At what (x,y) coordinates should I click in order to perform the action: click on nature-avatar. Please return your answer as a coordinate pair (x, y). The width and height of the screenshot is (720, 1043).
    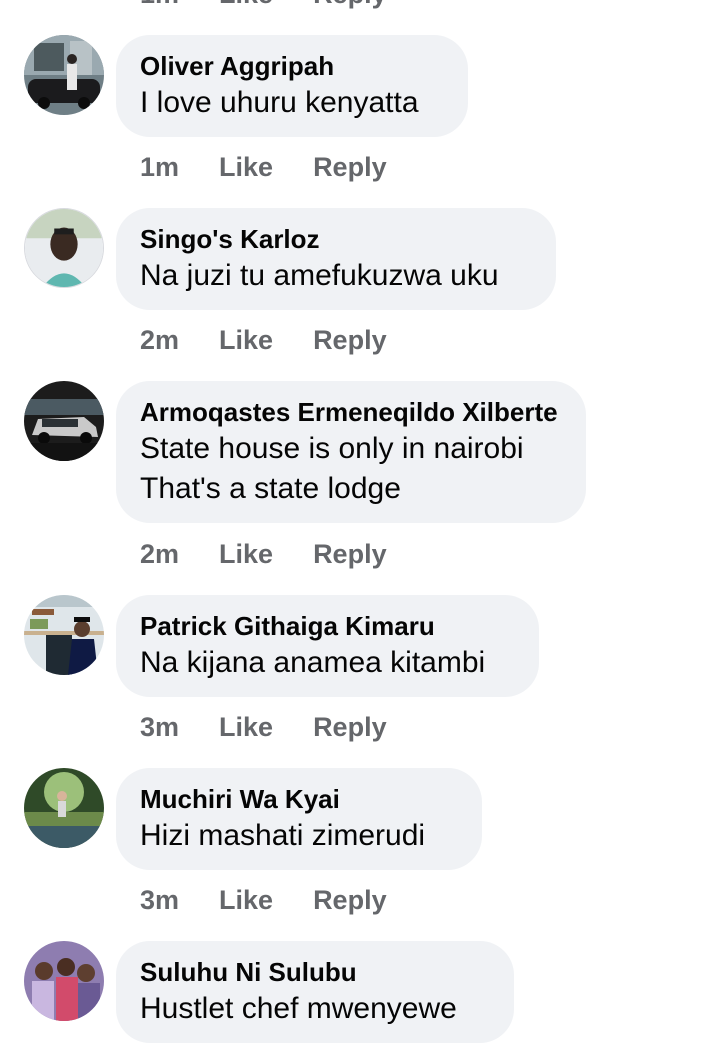
    Looking at the image, I should click on (64, 808).